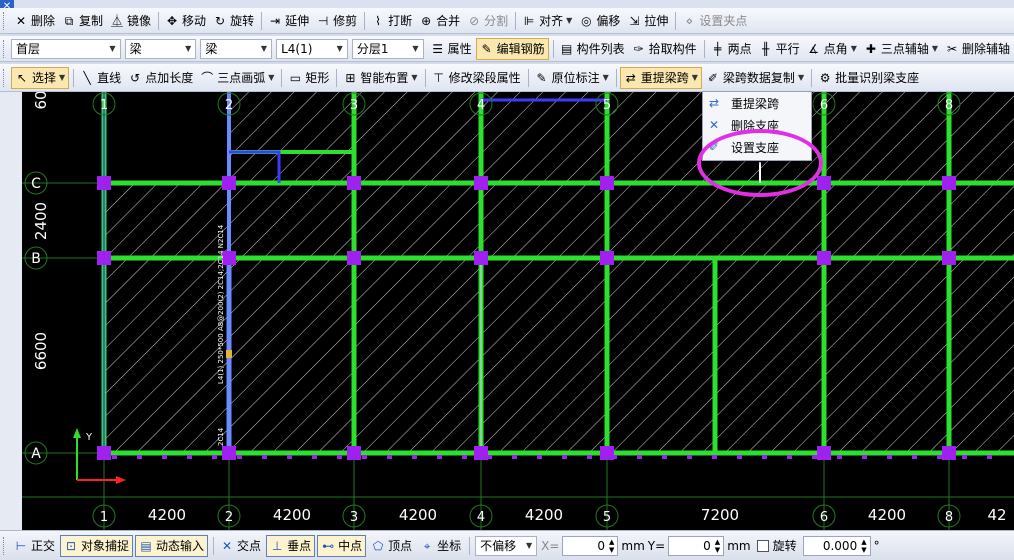 The width and height of the screenshot is (1014, 560). Describe the element at coordinates (529, 20) in the screenshot. I see `align-icon: ⊫` at that location.